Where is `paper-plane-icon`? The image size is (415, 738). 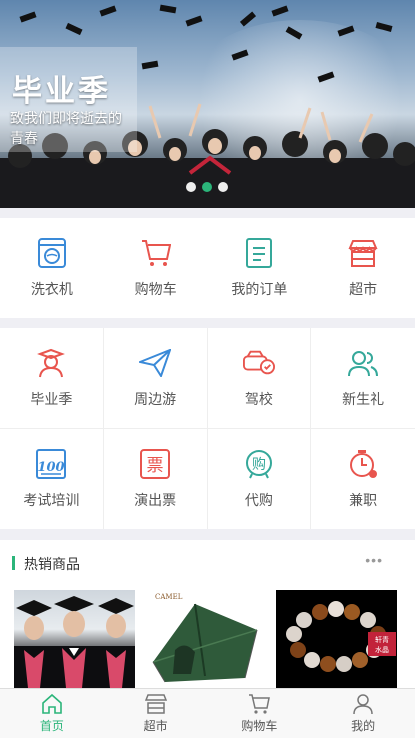 paper-plane-icon is located at coordinates (155, 363).